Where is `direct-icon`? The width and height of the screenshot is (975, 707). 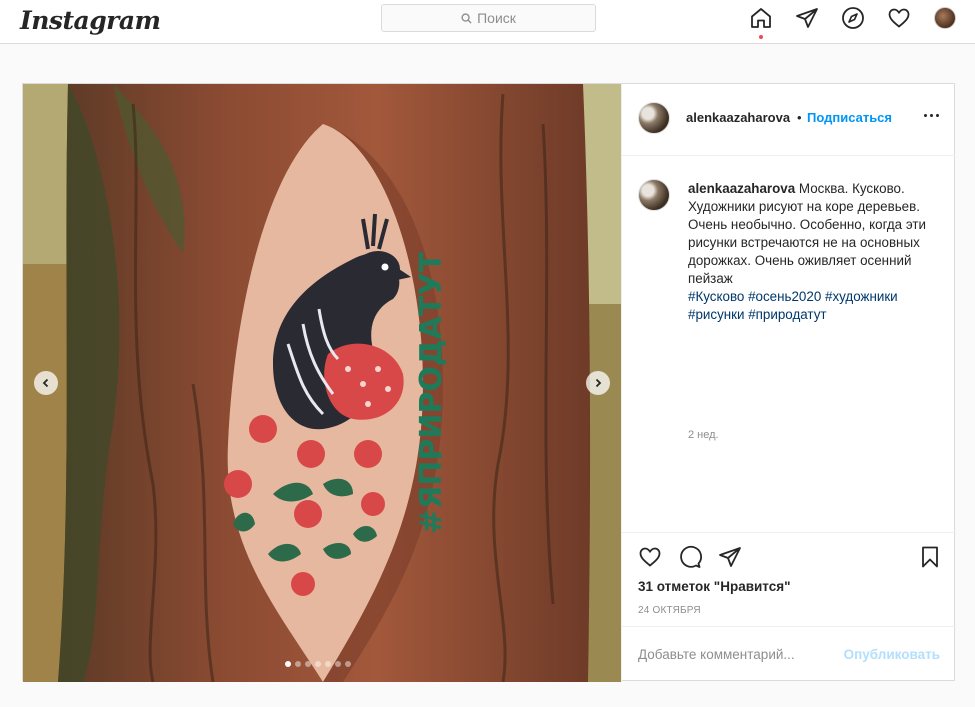 direct-icon is located at coordinates (807, 18).